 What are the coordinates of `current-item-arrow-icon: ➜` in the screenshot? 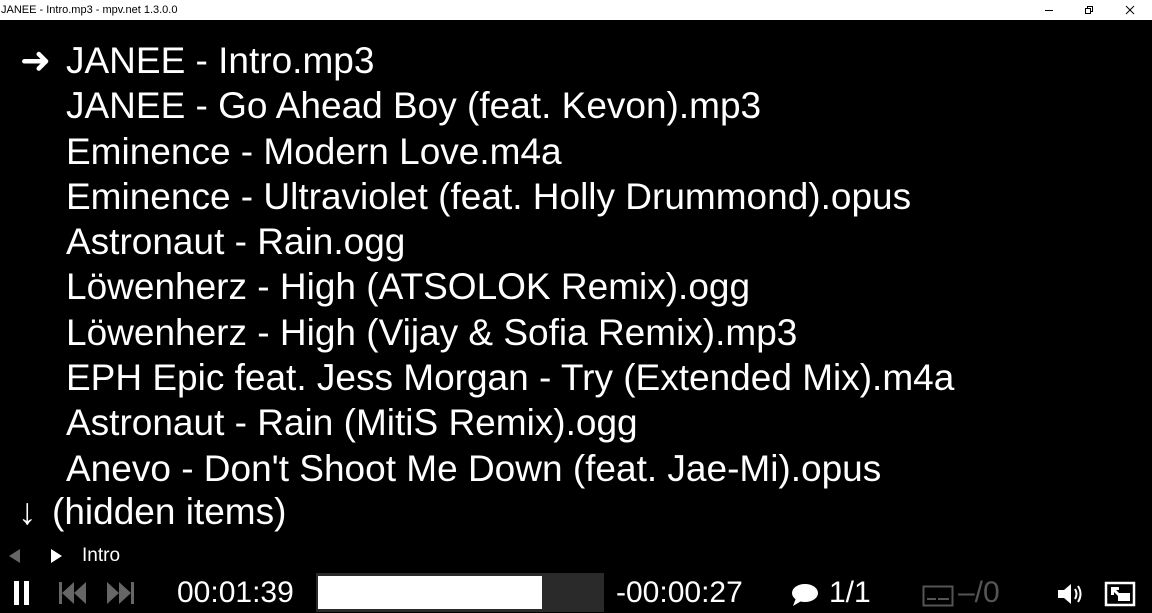 It's located at (36, 60).